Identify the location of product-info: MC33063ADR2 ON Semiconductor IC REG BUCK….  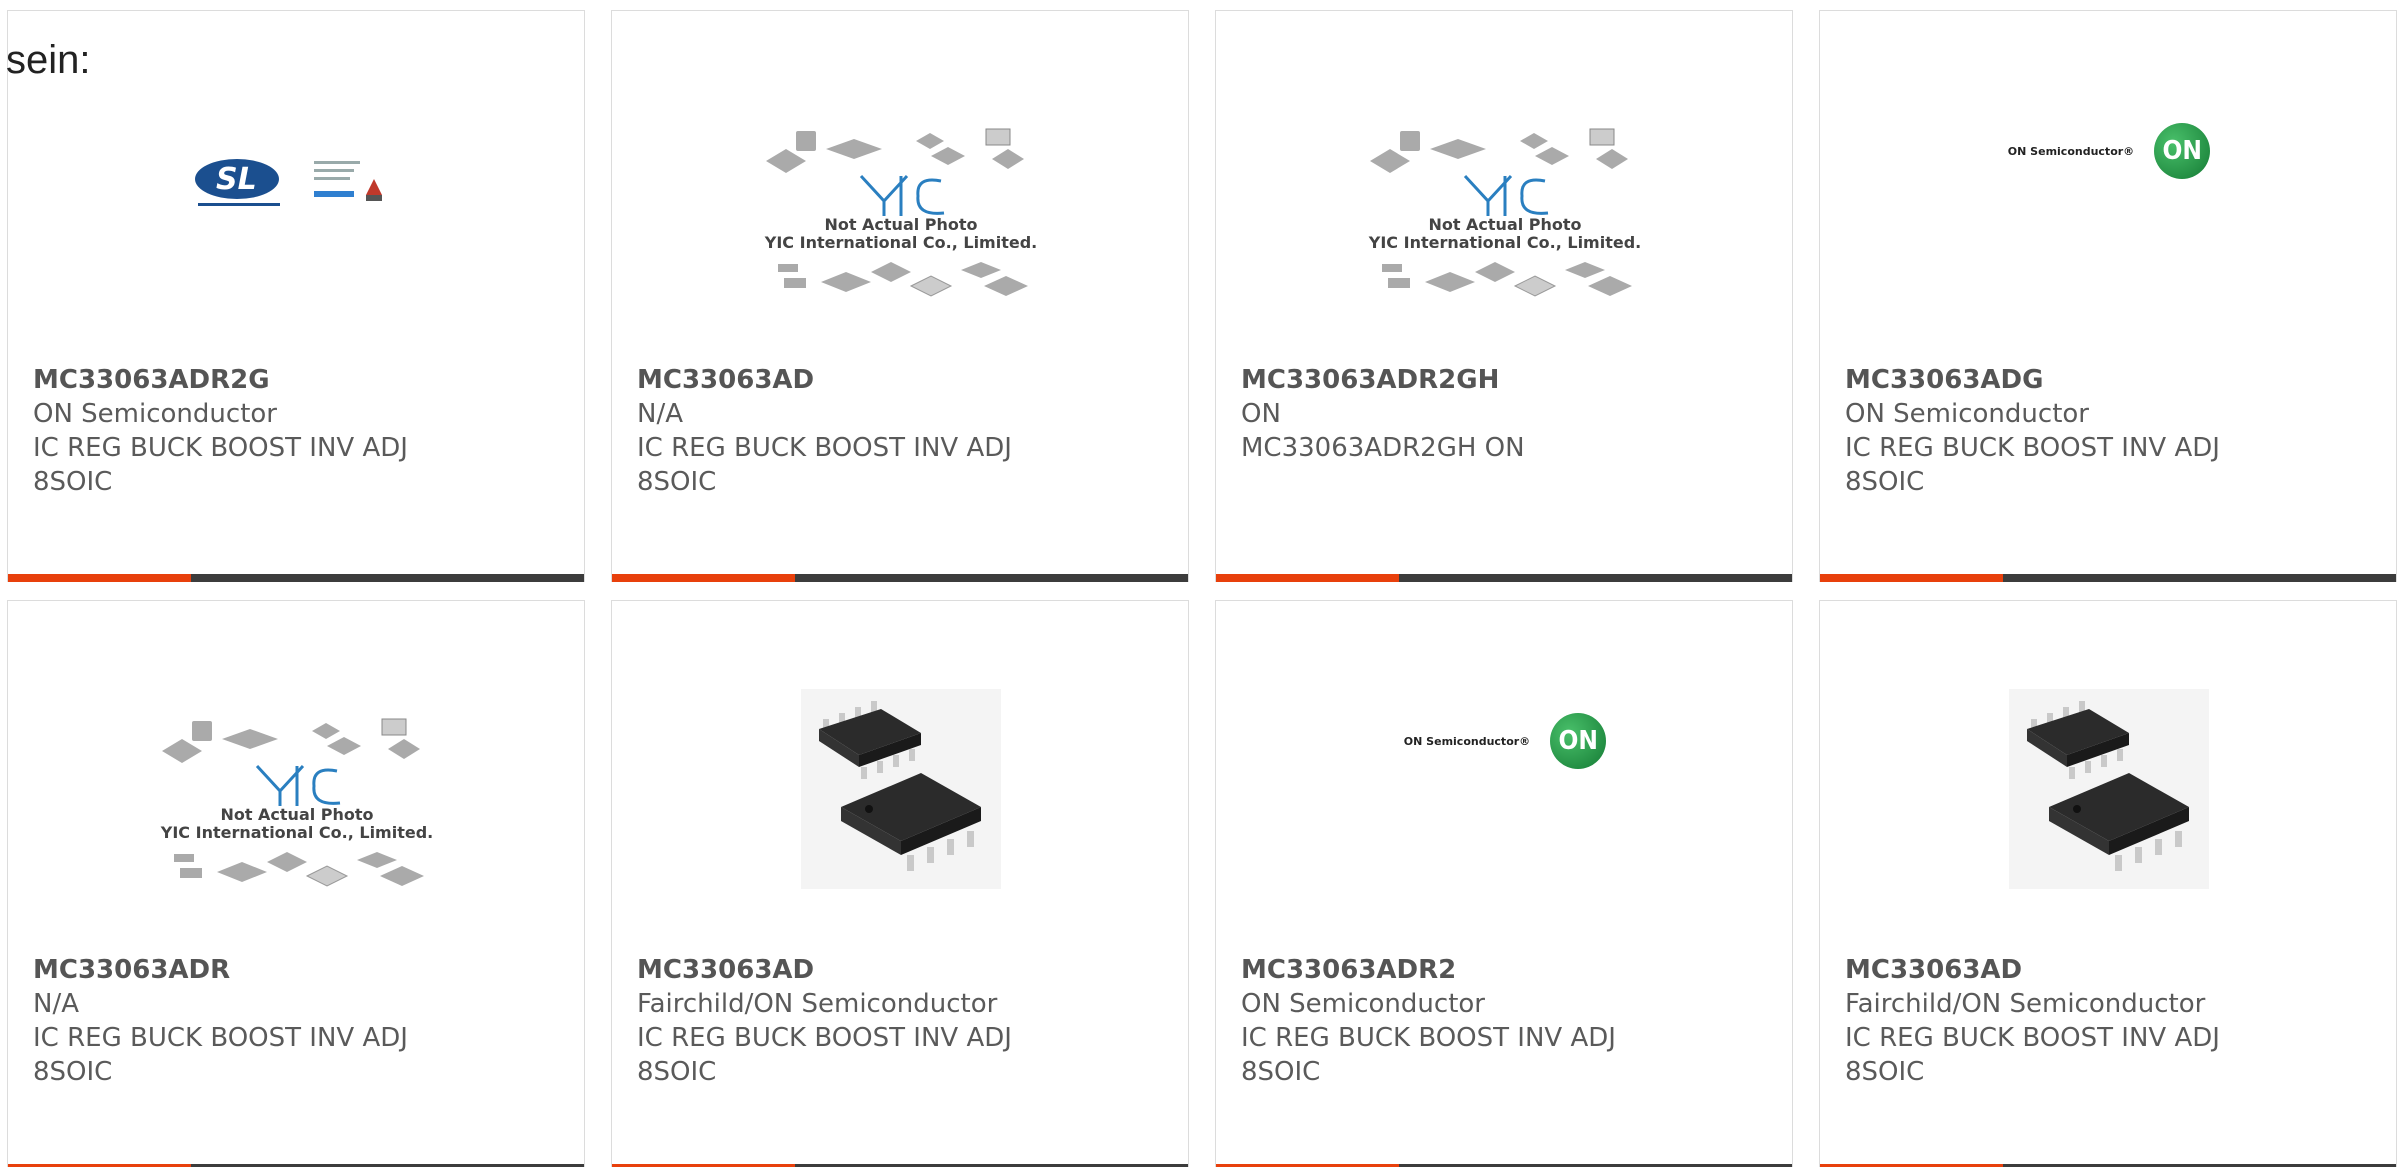
(1506, 1021).